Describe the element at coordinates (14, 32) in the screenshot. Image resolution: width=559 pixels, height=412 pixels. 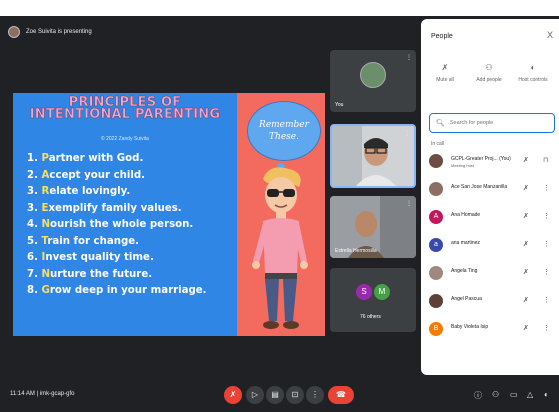
I see `presenter-avatar` at that location.